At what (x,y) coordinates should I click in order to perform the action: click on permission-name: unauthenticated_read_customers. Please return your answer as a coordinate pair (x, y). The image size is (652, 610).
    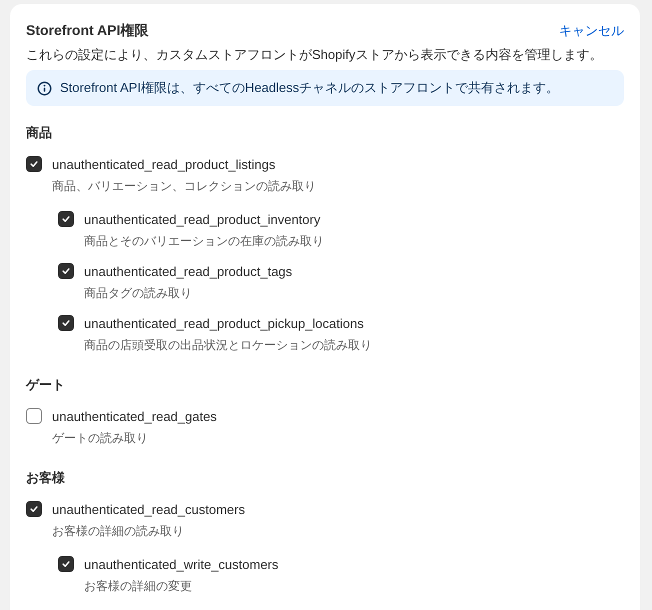
    Looking at the image, I should click on (148, 509).